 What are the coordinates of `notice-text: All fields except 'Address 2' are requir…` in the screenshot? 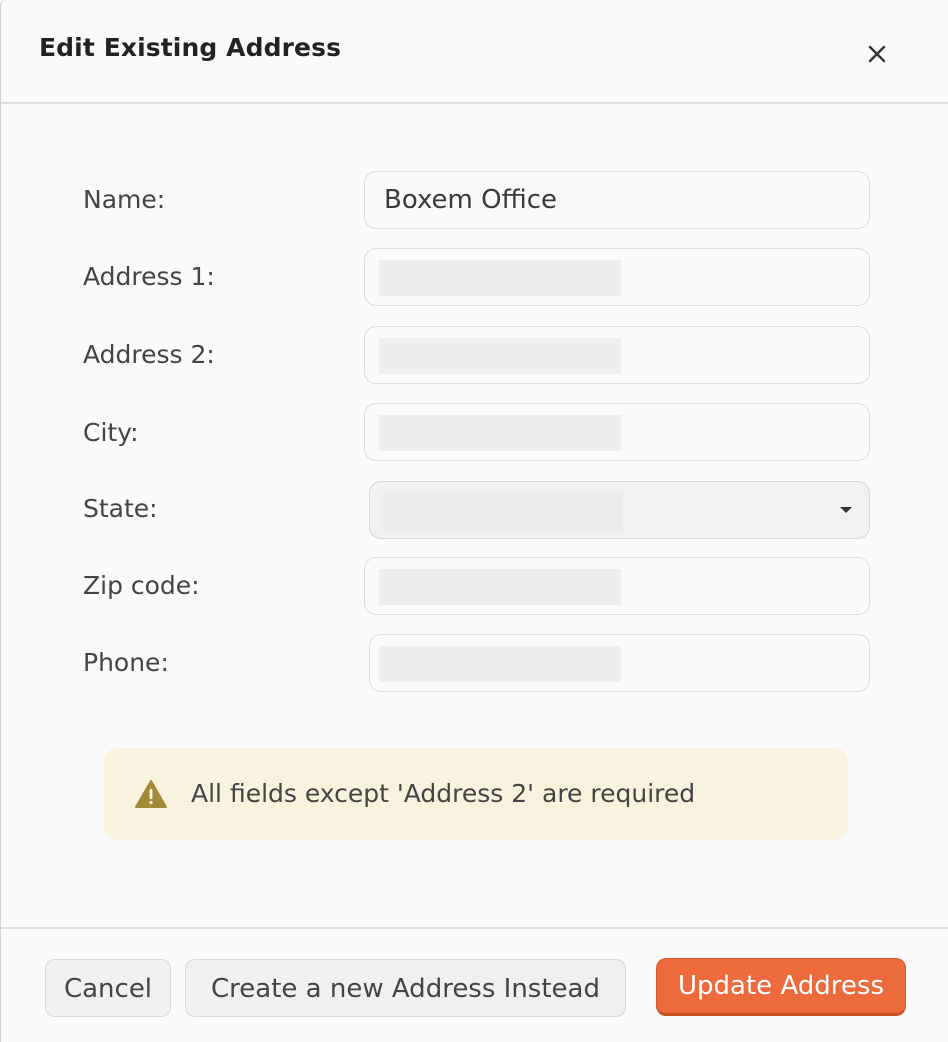 It's located at (443, 793).